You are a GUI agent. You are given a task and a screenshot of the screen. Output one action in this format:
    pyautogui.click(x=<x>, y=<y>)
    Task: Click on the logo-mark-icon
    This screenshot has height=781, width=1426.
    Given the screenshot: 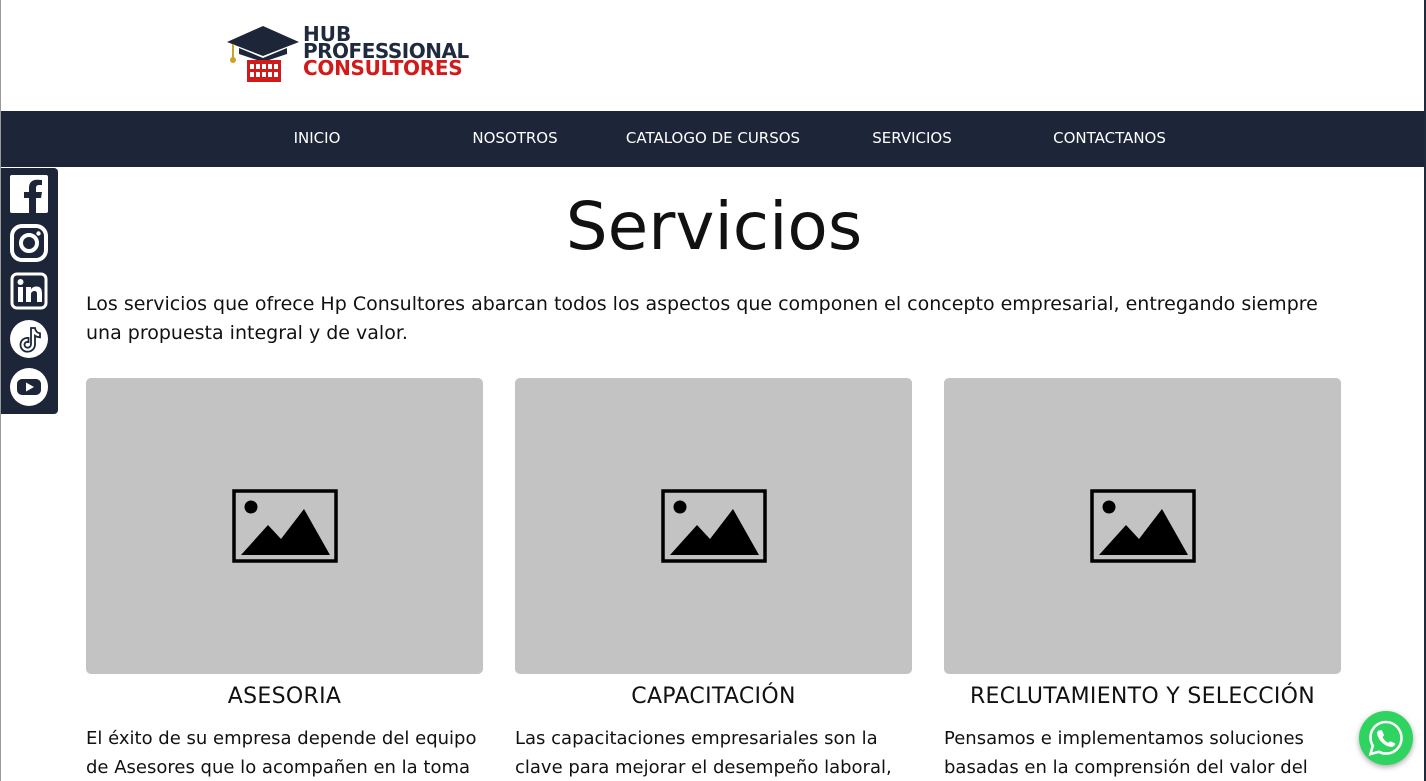 What is the action you would take?
    pyautogui.click(x=263, y=54)
    